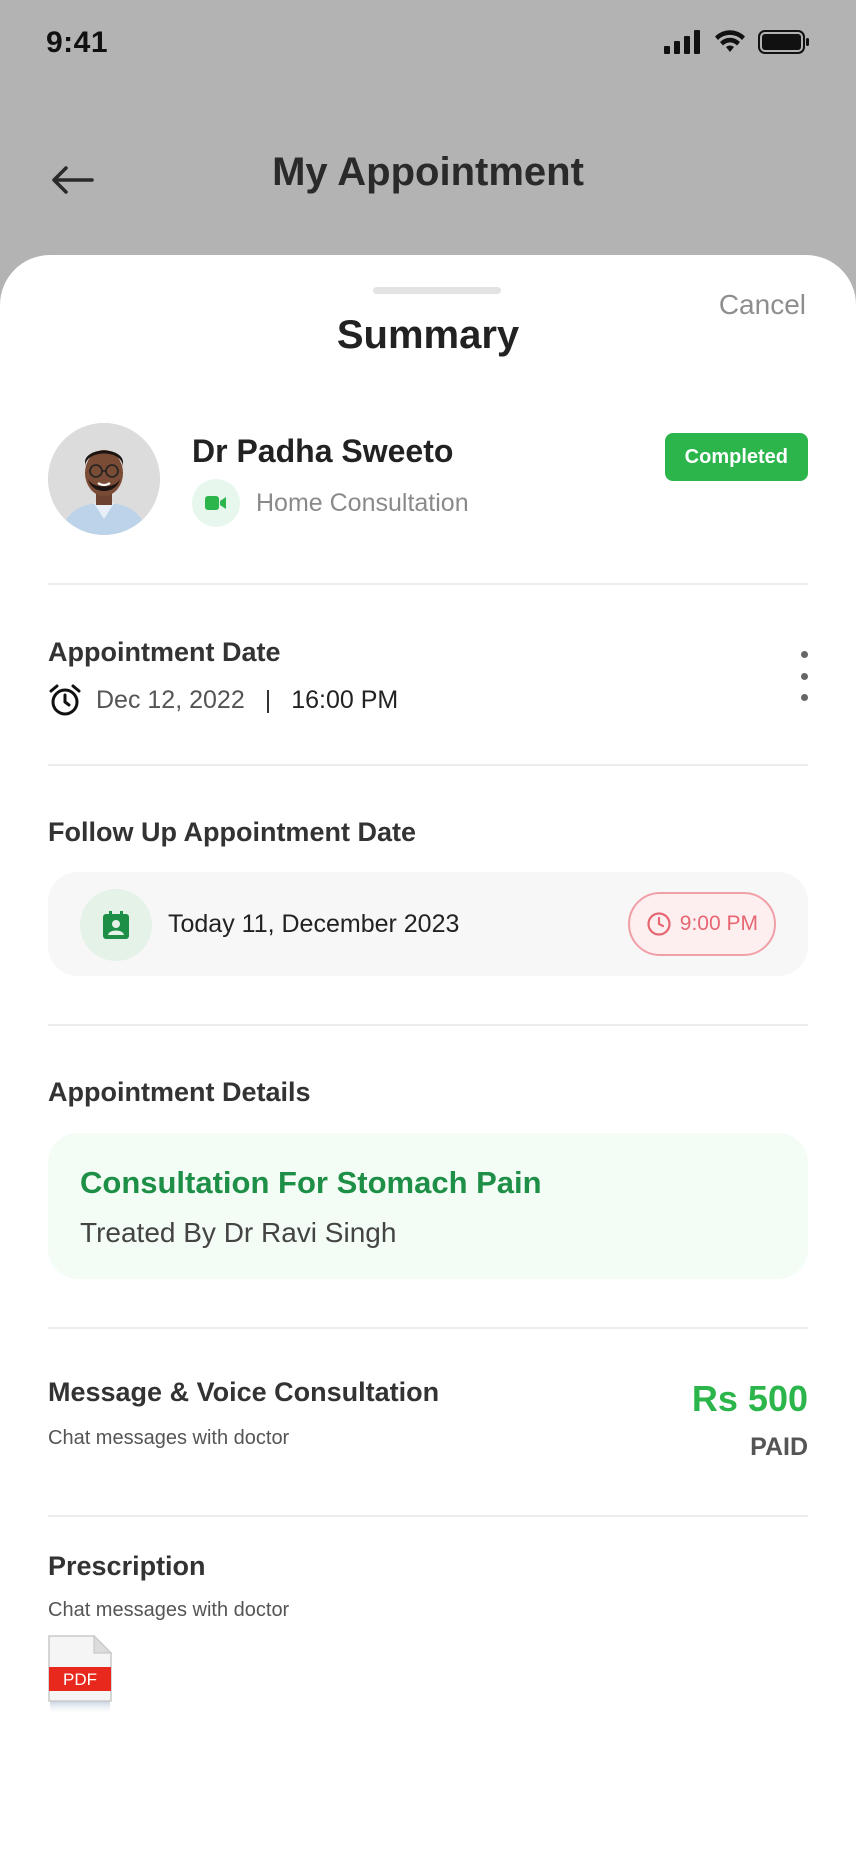 Image resolution: width=856 pixels, height=1852 pixels. What do you see at coordinates (323, 451) in the screenshot?
I see `doctor-name: Dr Padha Sweeto` at bounding box center [323, 451].